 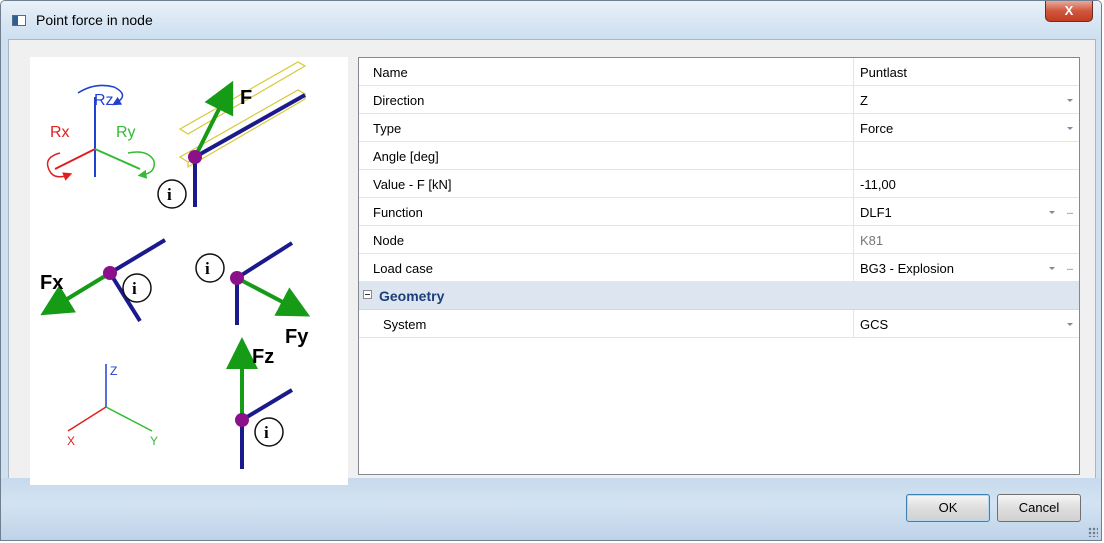 I want to click on node-field: K81, so click(x=966, y=240).